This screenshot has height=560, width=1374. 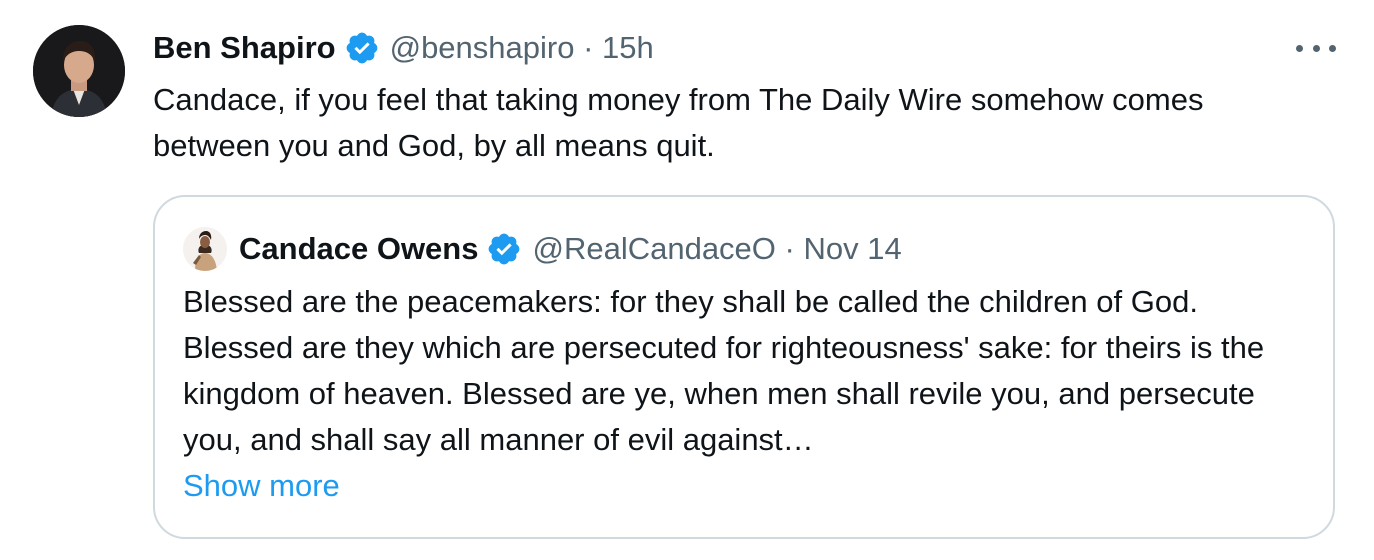 I want to click on quoted-tweet-header: Candace Owens @RealCandaceO · Nov 14, so click(x=542, y=249).